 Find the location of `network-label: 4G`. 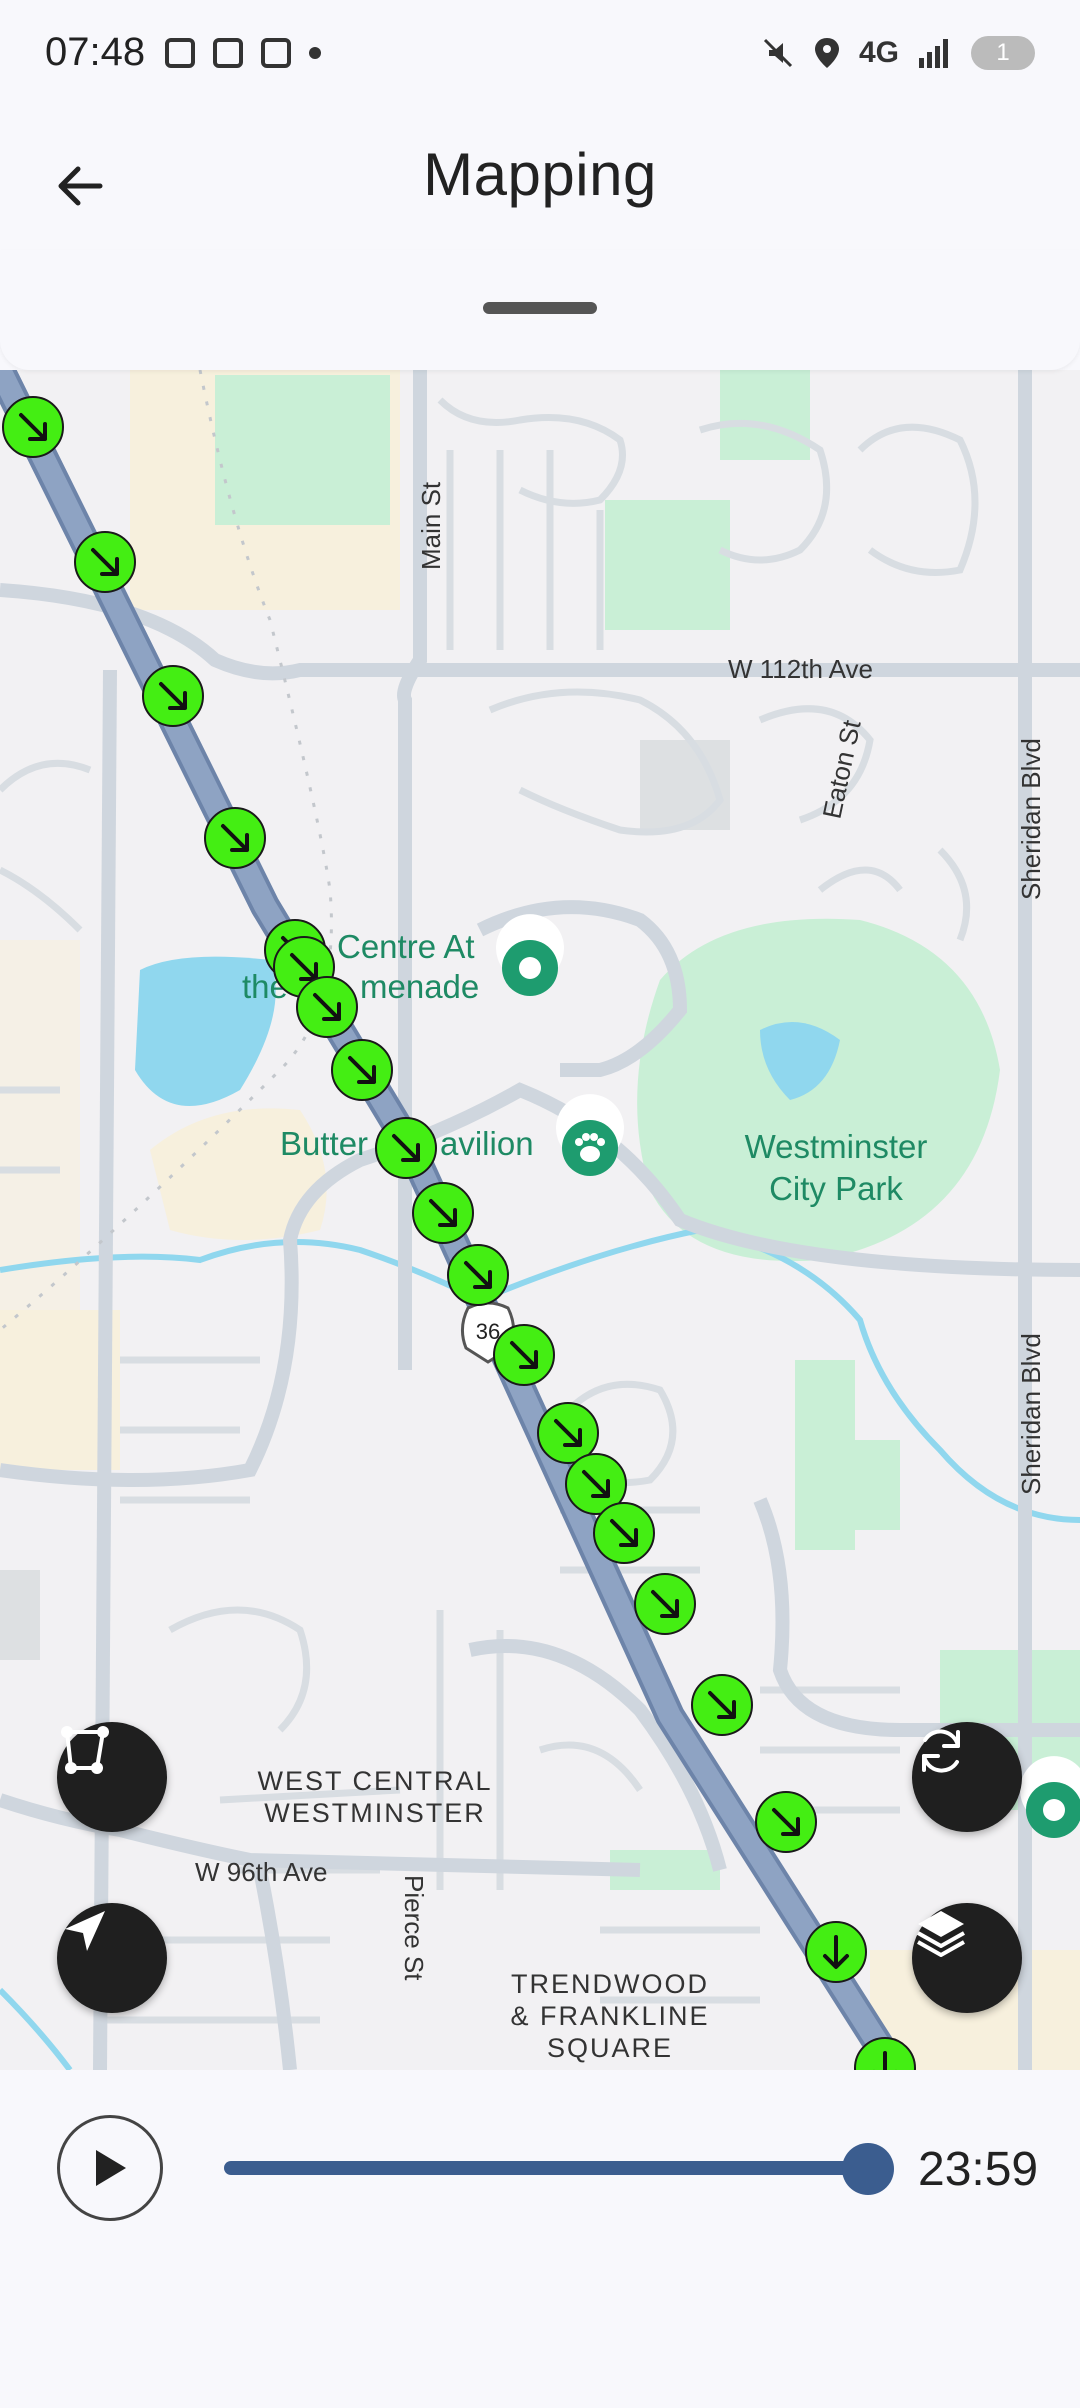

network-label: 4G is located at coordinates (878, 52).